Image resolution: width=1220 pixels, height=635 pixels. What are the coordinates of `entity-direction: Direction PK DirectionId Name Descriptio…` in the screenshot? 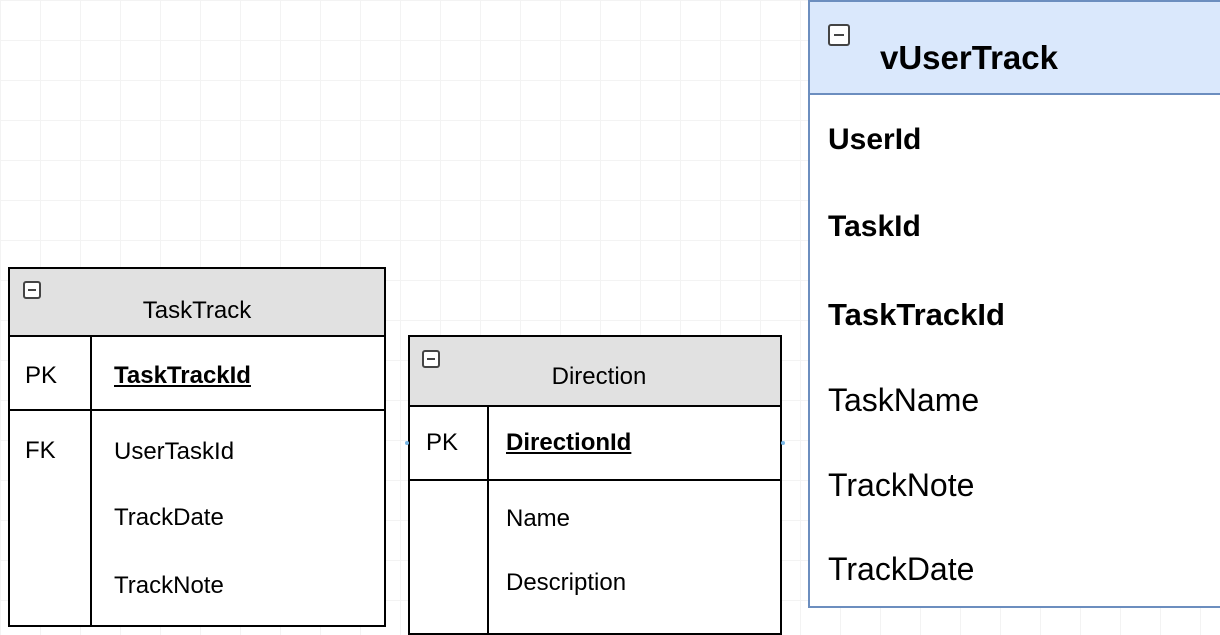 It's located at (595, 485).